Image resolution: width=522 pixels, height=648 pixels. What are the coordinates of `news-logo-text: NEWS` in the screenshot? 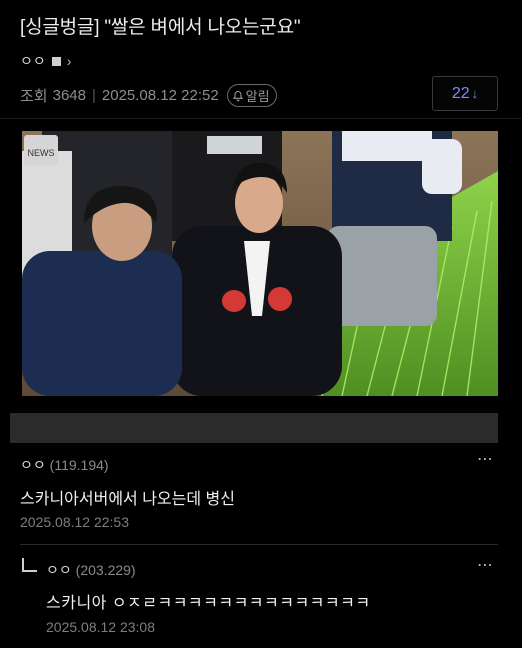 It's located at (41, 153).